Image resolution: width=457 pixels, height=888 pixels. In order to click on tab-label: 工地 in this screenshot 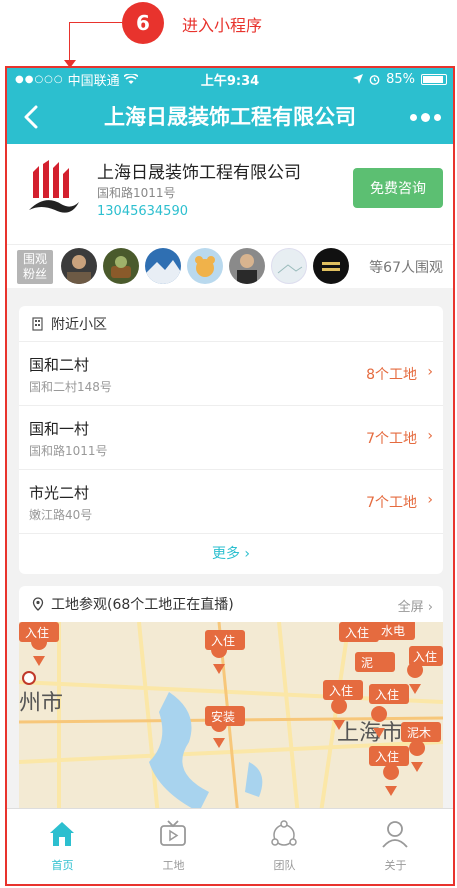, I will do `click(173, 865)`.